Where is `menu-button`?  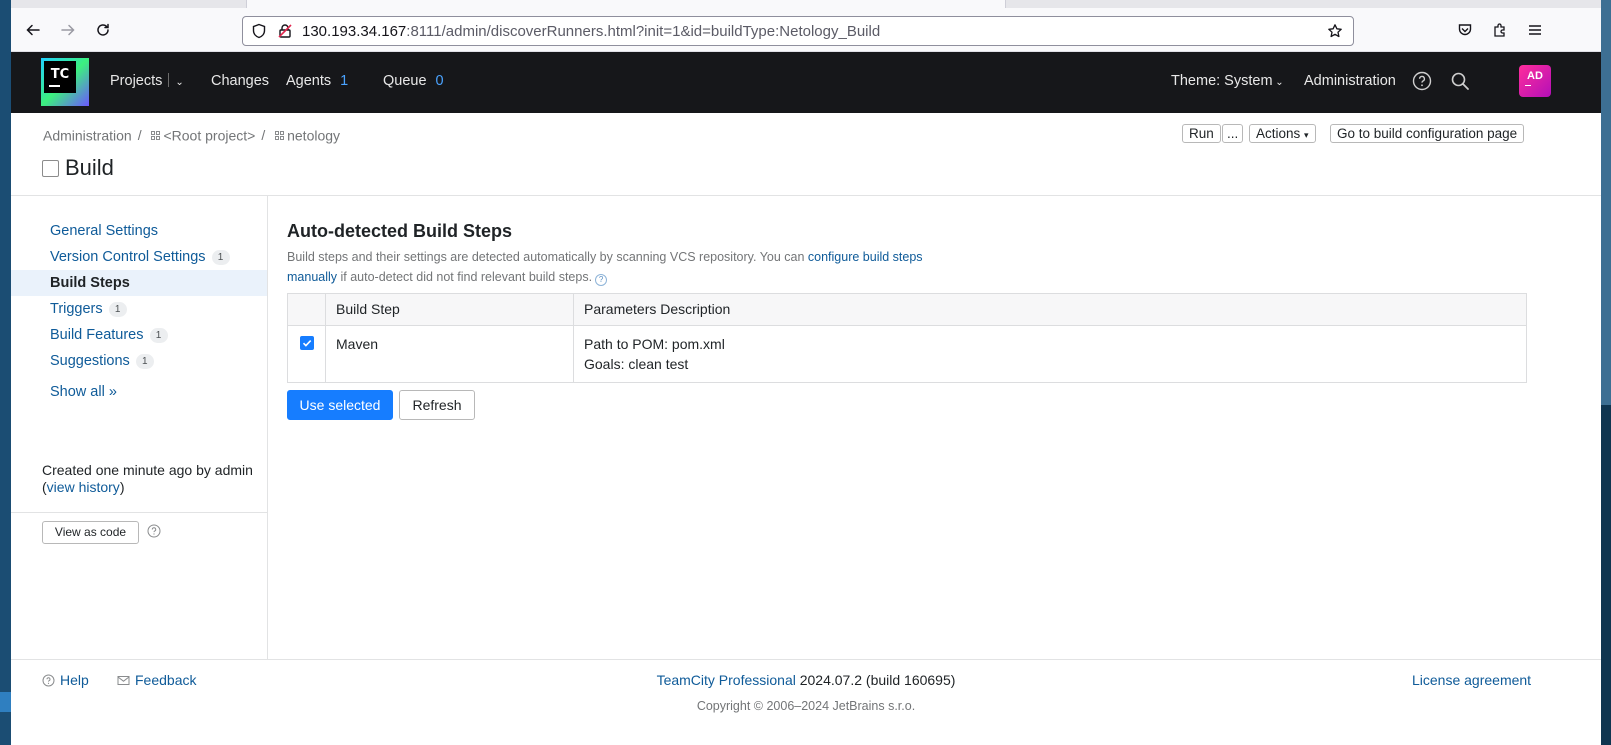 menu-button is located at coordinates (1535, 30).